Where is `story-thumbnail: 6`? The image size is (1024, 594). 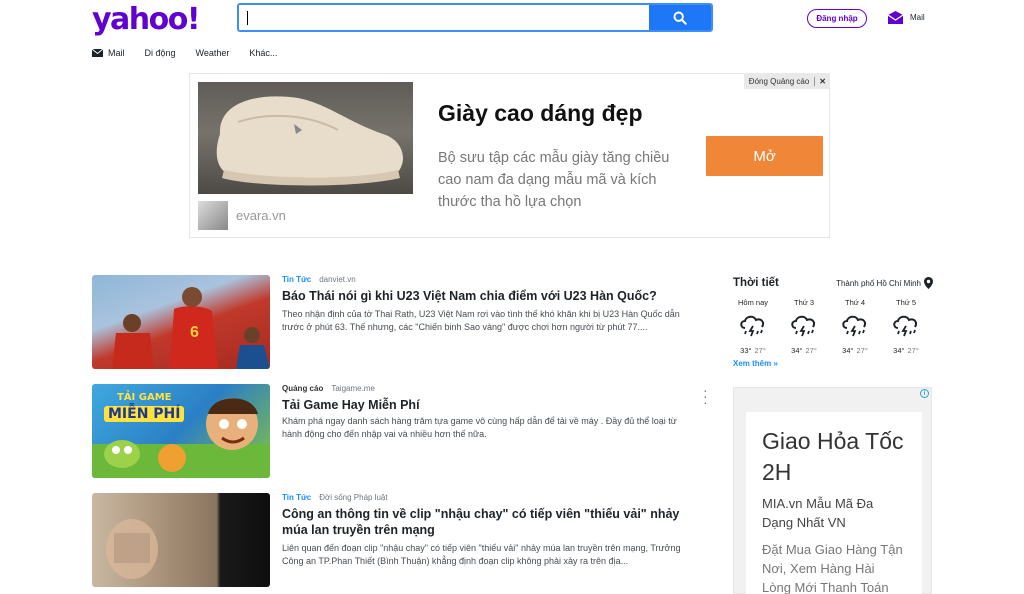 story-thumbnail: 6 is located at coordinates (181, 322).